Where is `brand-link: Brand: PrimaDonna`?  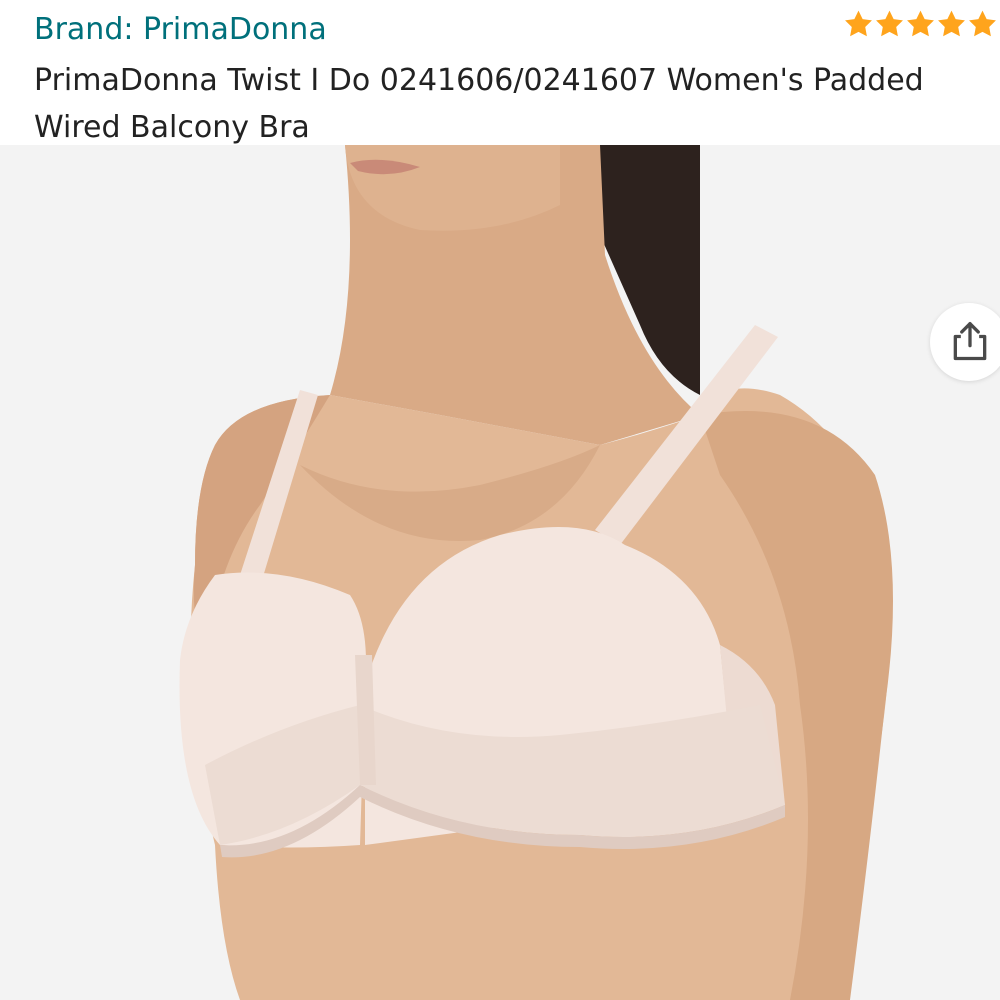 brand-link: Brand: PrimaDonna is located at coordinates (180, 30).